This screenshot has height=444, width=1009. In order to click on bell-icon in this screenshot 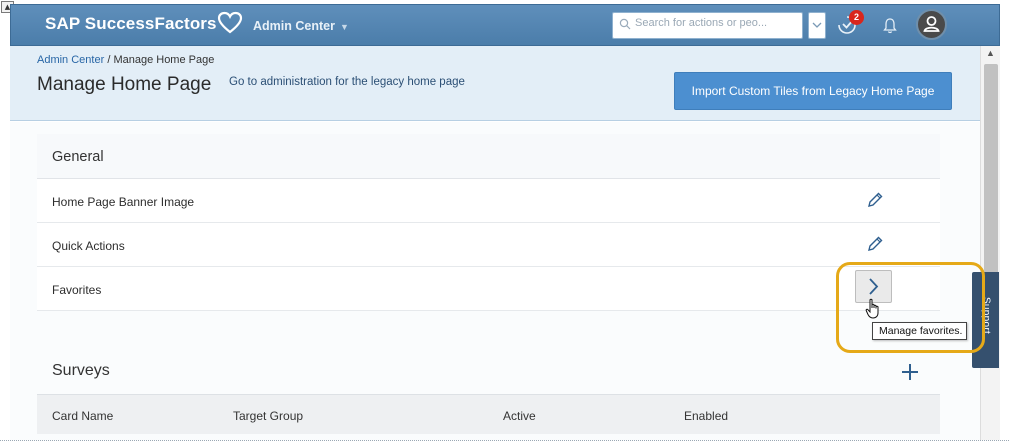, I will do `click(890, 26)`.